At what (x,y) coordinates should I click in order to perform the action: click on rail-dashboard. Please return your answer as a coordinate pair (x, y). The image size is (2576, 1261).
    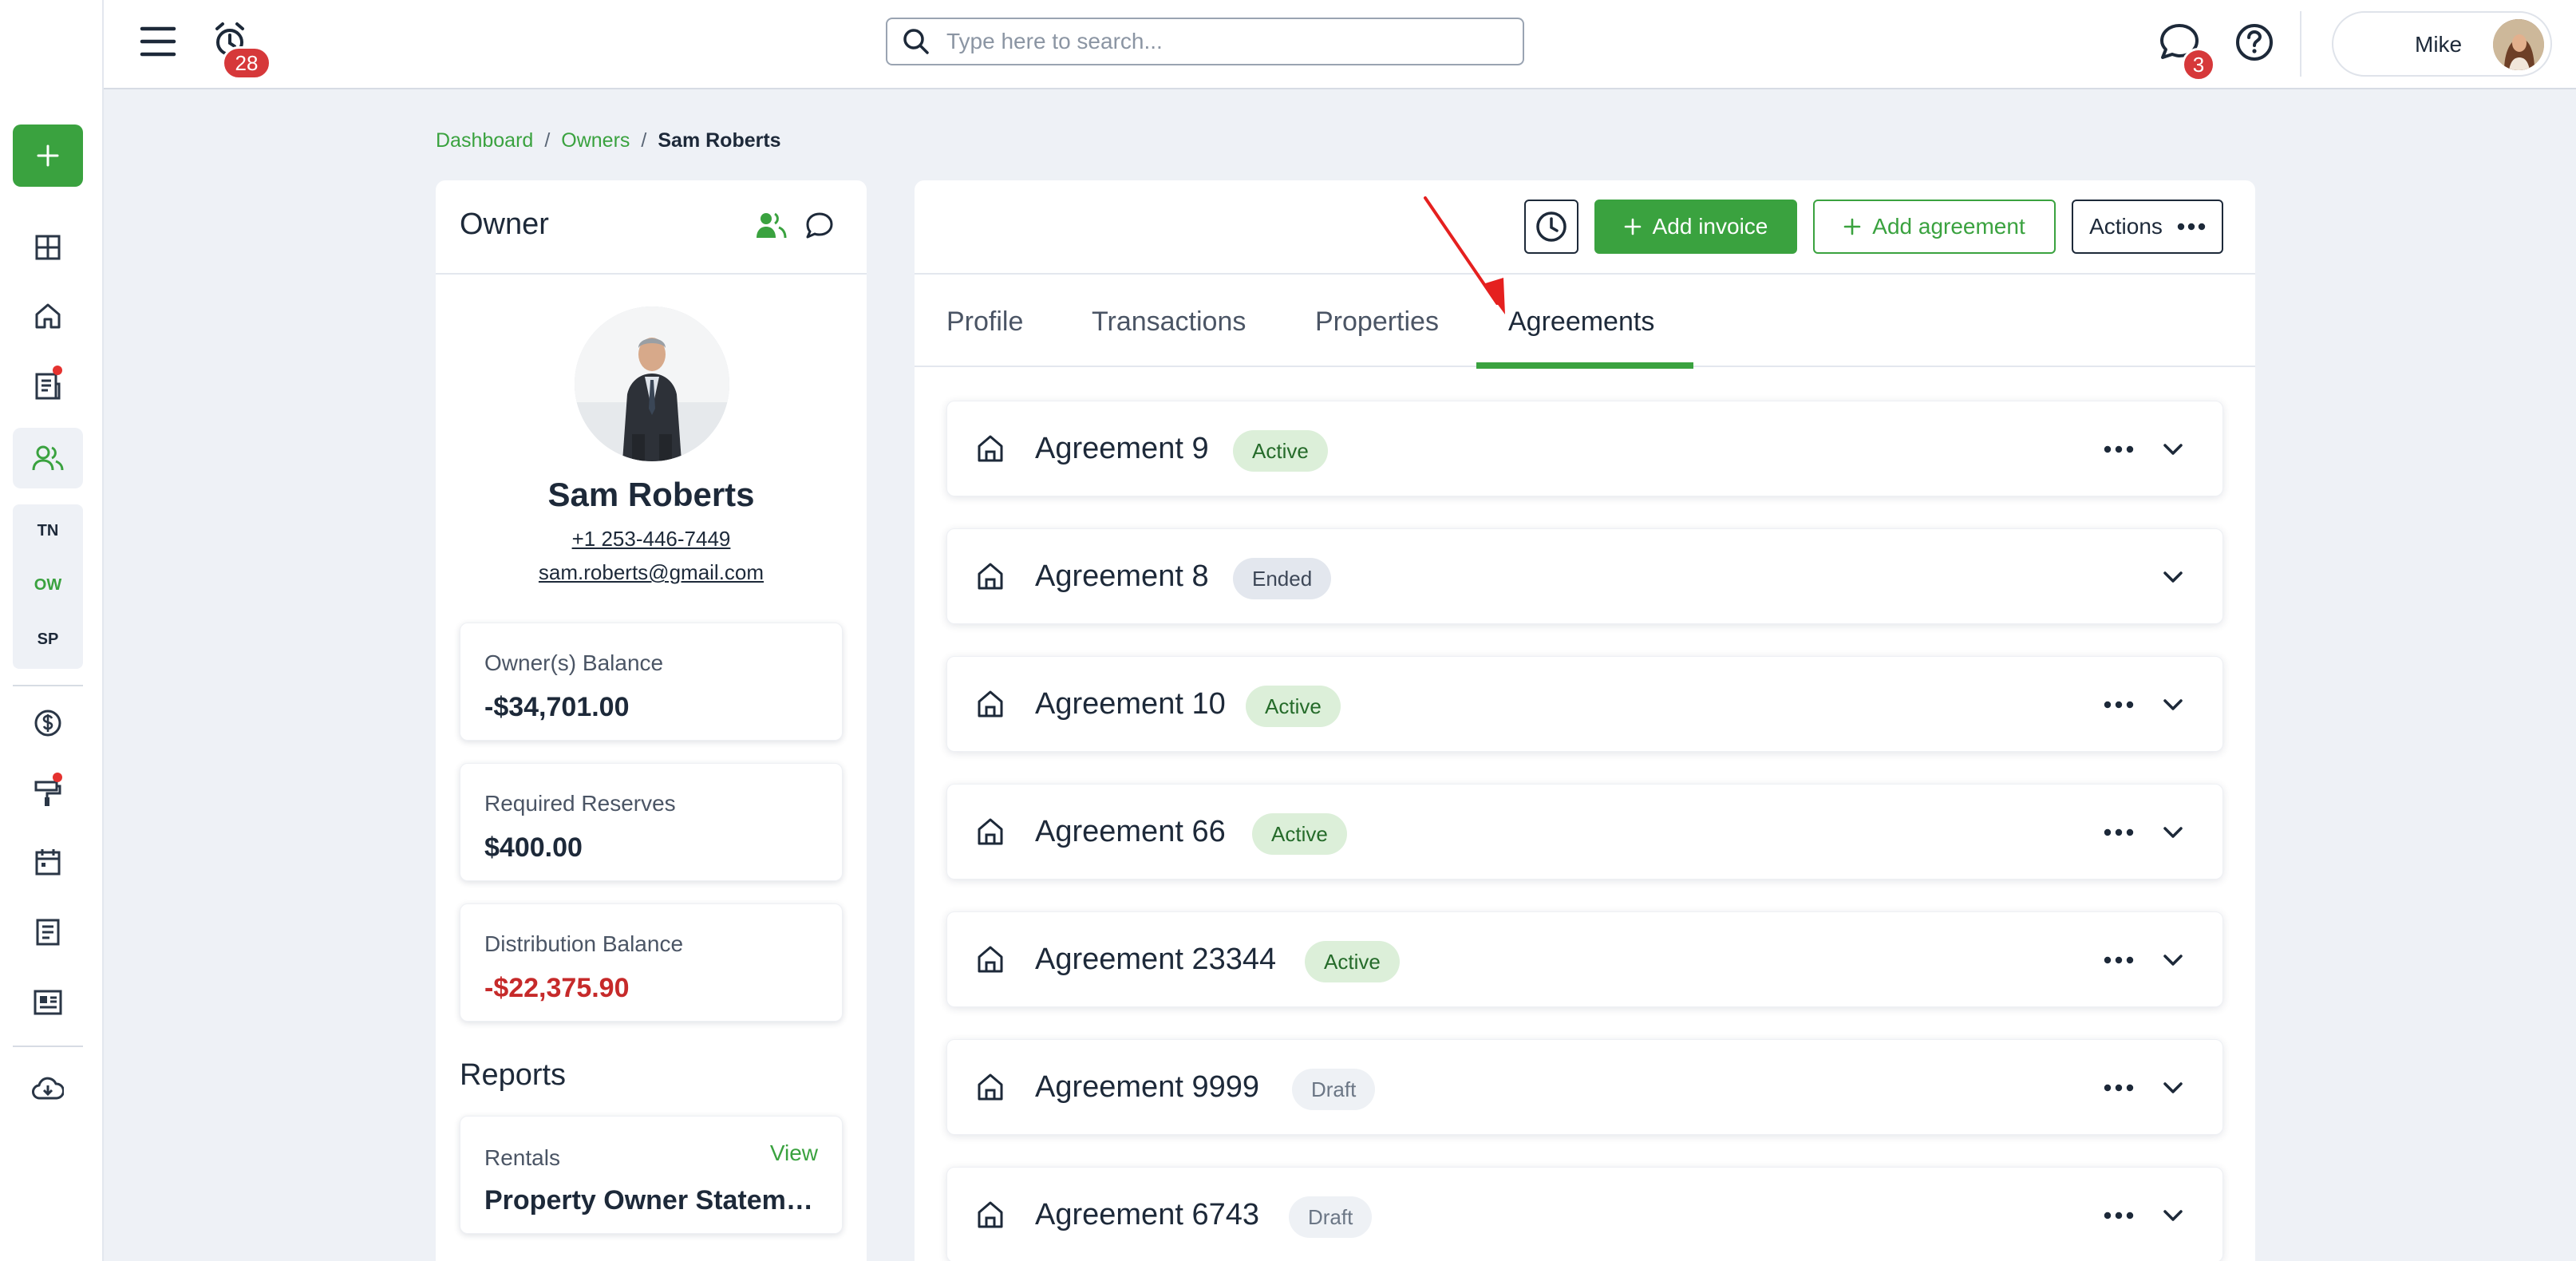
    Looking at the image, I should click on (48, 247).